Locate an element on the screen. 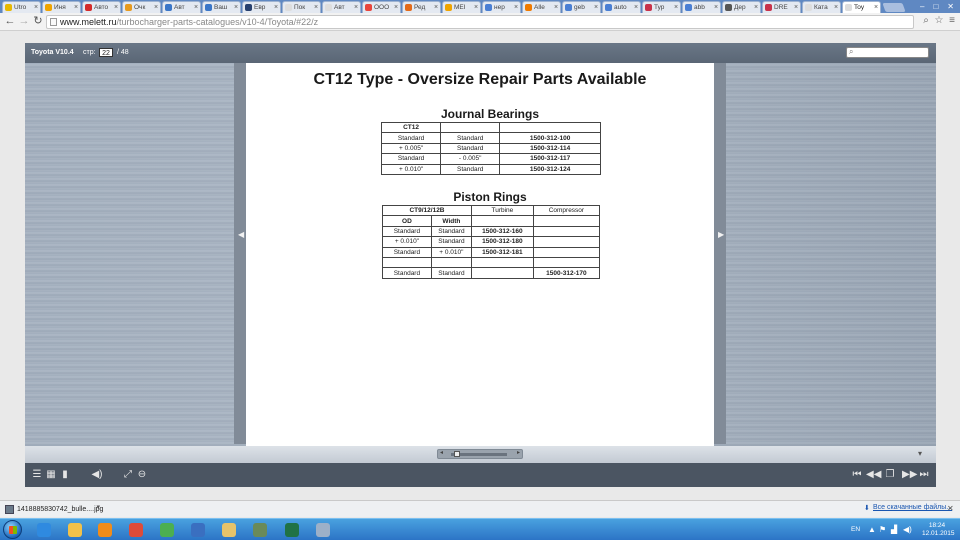 The height and width of the screenshot is (540, 960). first-page-icon: ⏮ is located at coordinates (857, 475).